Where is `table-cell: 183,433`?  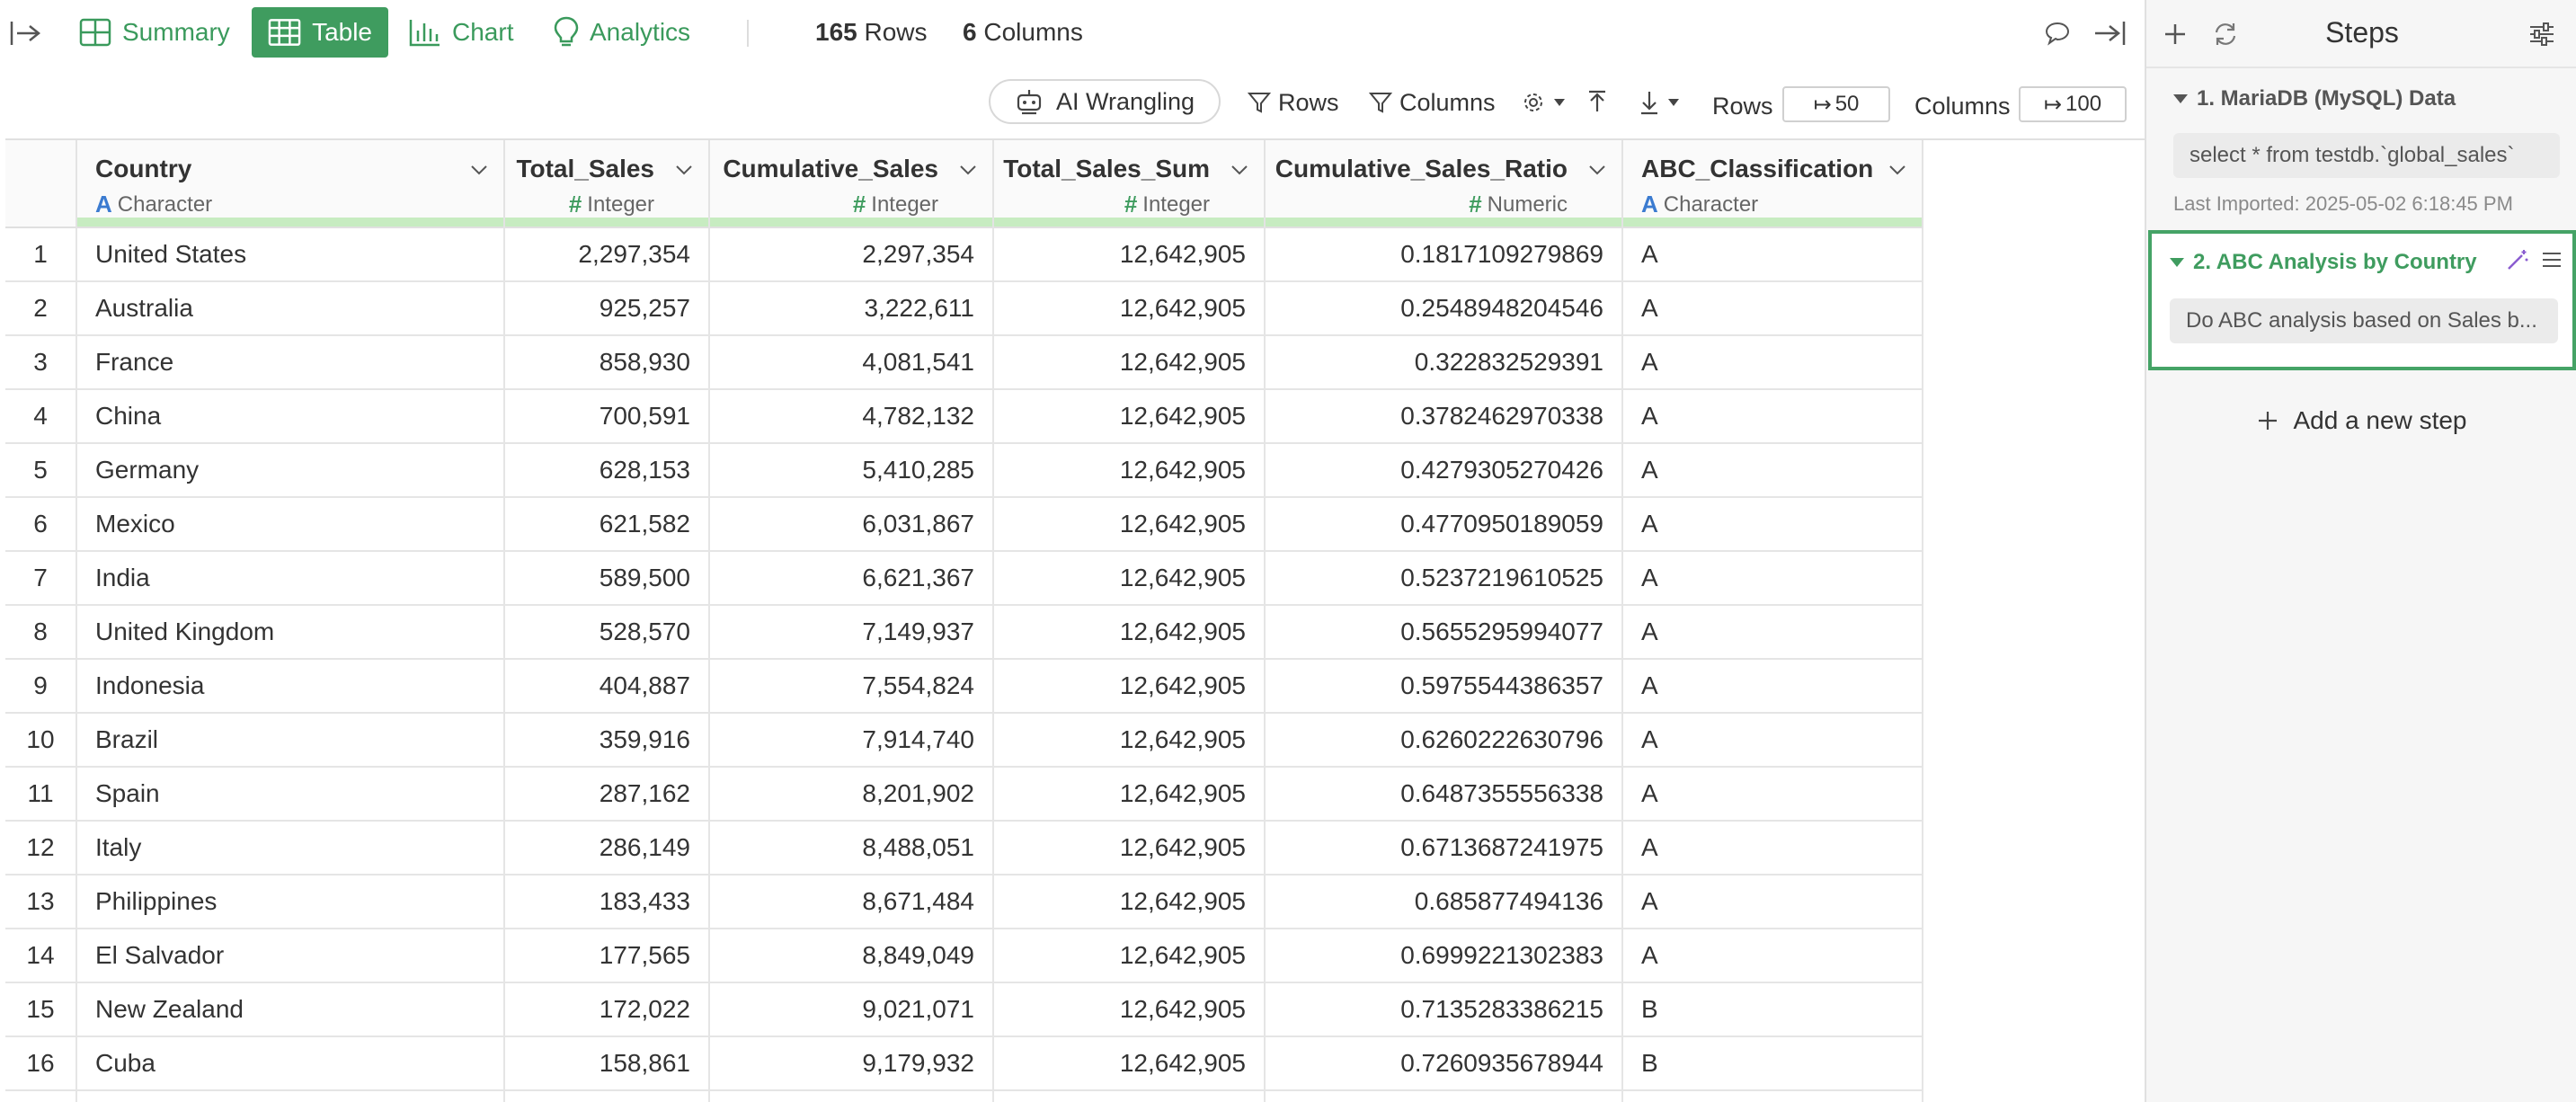 table-cell: 183,433 is located at coordinates (607, 902).